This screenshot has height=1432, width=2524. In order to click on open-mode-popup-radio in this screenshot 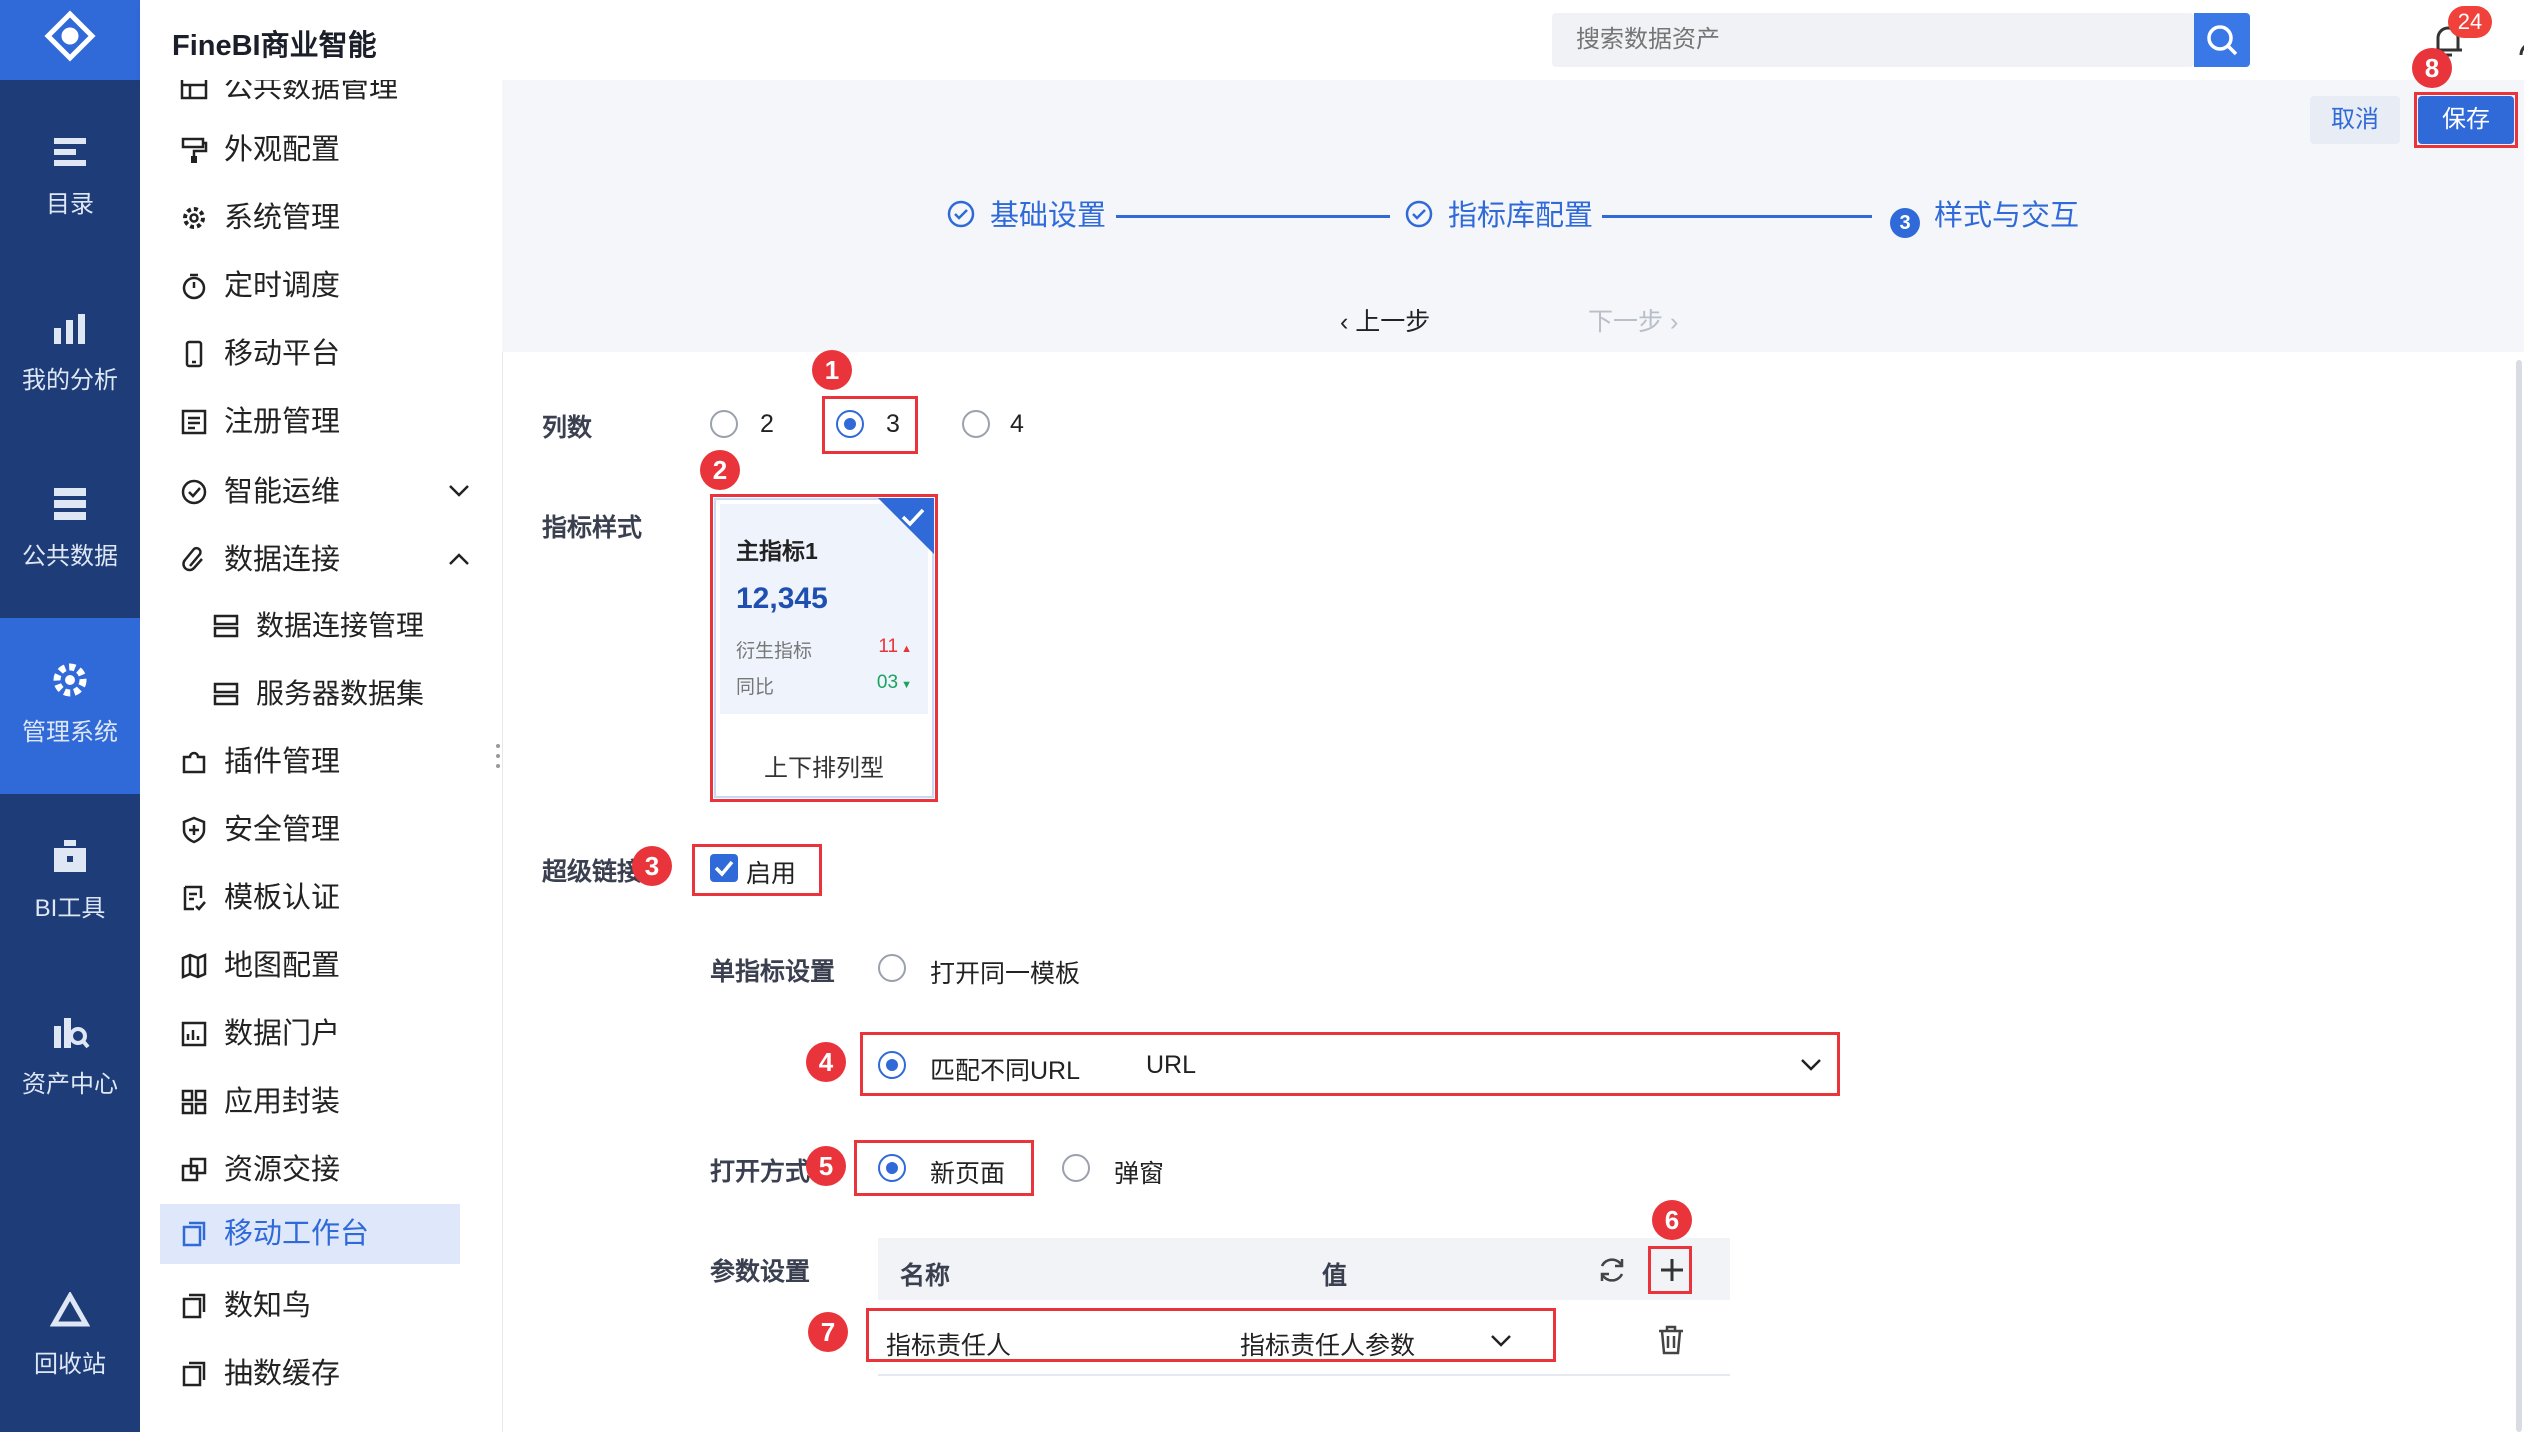, I will do `click(1076, 1168)`.